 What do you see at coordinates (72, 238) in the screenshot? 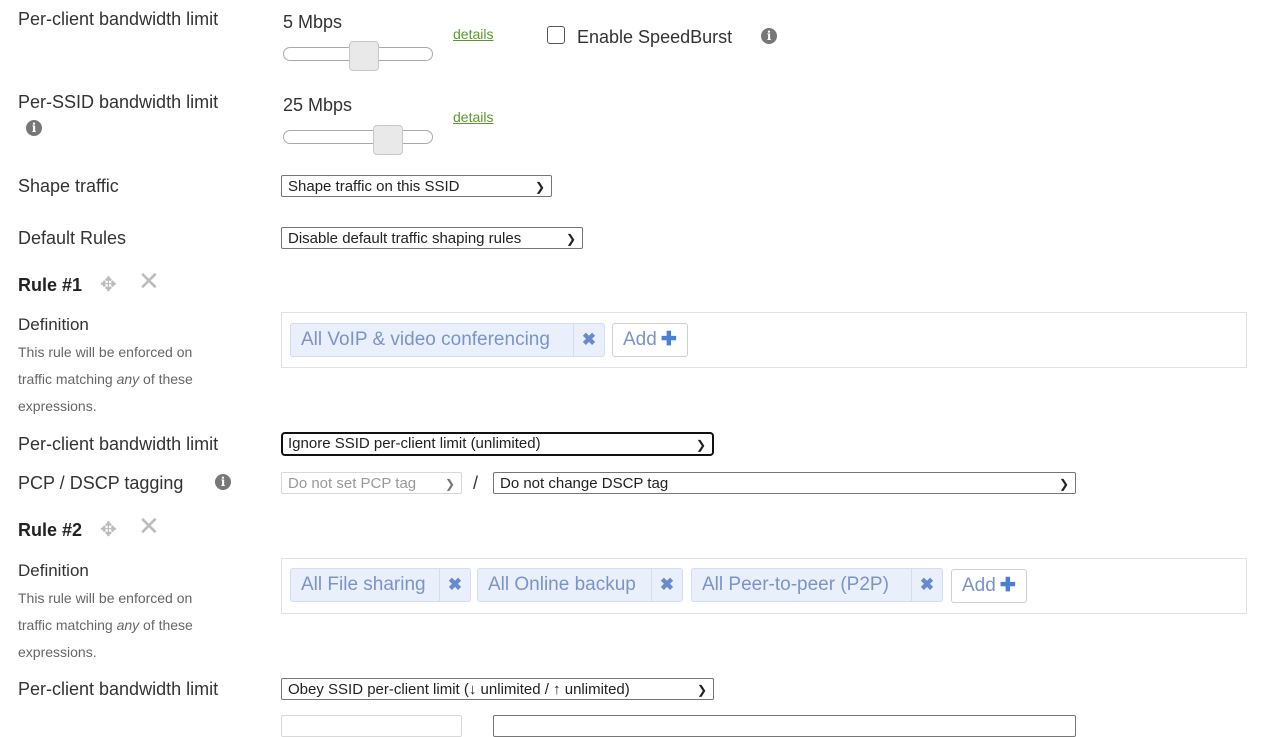
I see `default-rules-label: Default Rules` at bounding box center [72, 238].